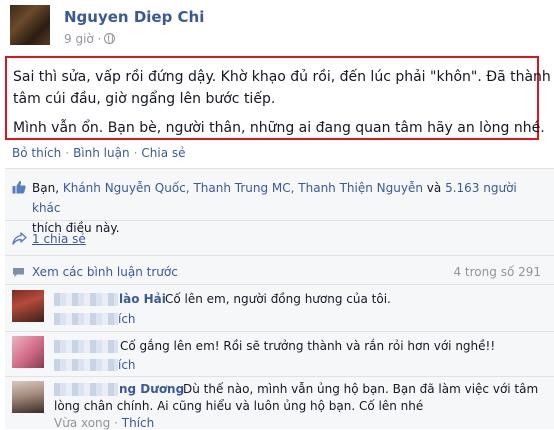 The height and width of the screenshot is (430, 554). I want to click on post-text-line-2: tâm cúi đầu, giờ ngẩng lên bước tiếp., so click(144, 99).